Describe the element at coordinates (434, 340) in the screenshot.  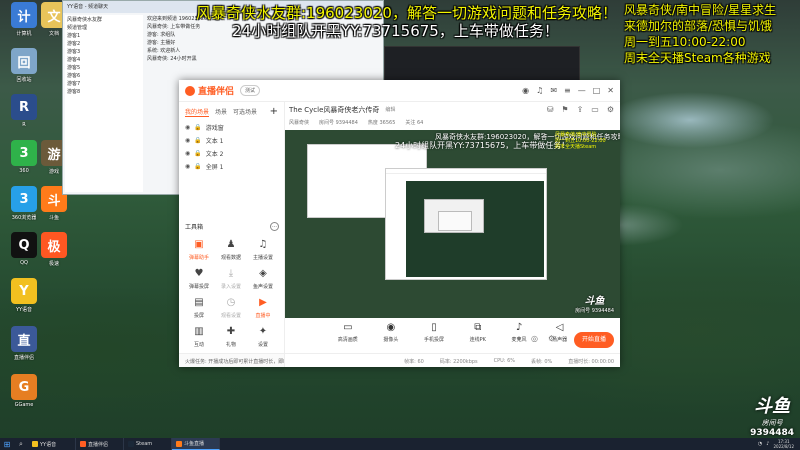
I see `control-label: 手机投屏` at that location.